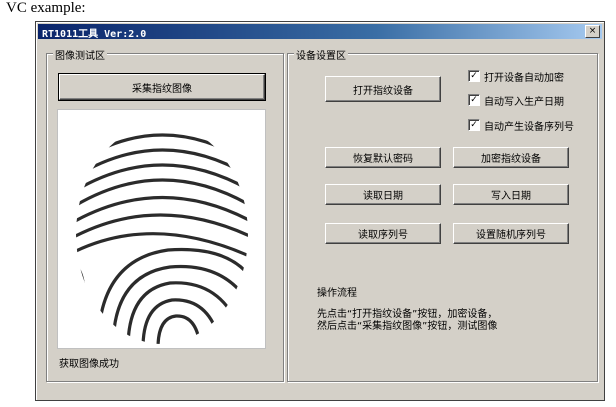  What do you see at coordinates (89, 364) in the screenshot?
I see `capture-status-text: 获取图像成功` at bounding box center [89, 364].